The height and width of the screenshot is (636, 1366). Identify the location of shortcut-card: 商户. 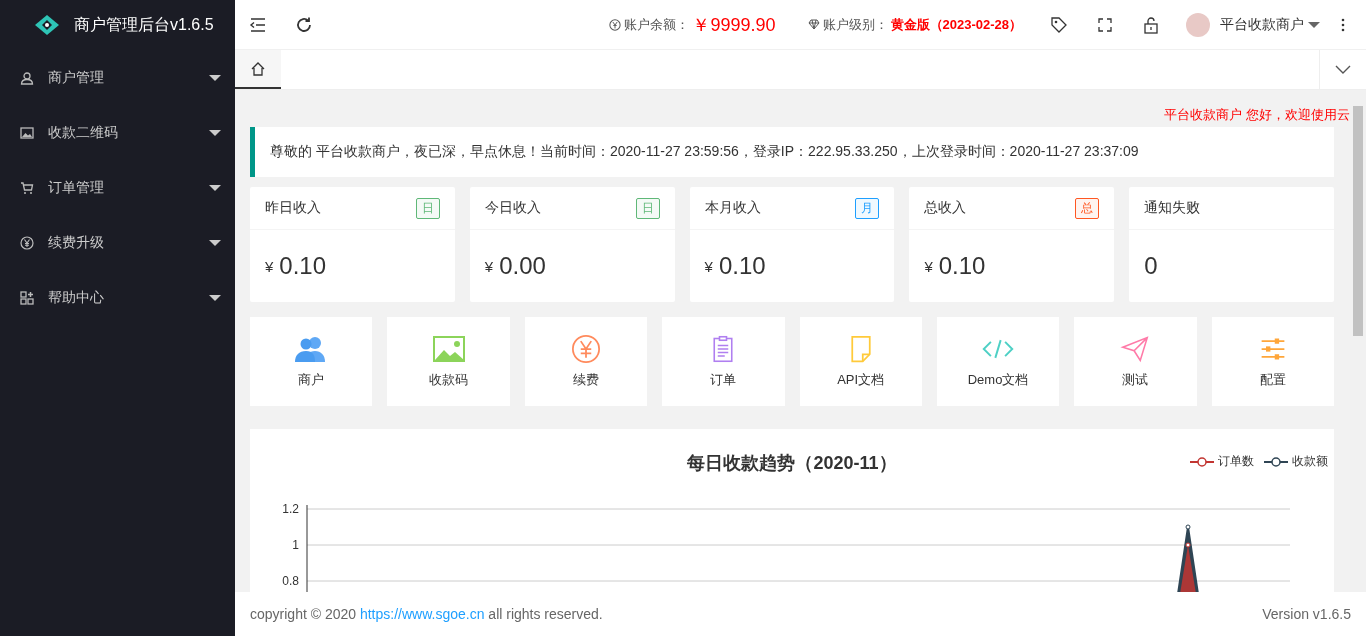
(311, 361).